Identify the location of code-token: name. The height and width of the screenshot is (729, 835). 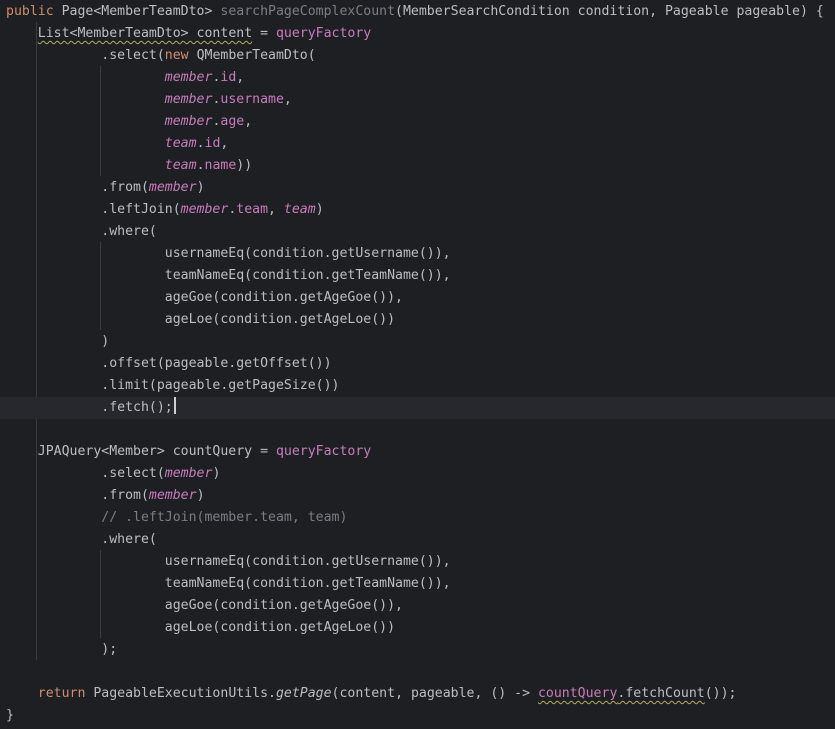
(220, 165).